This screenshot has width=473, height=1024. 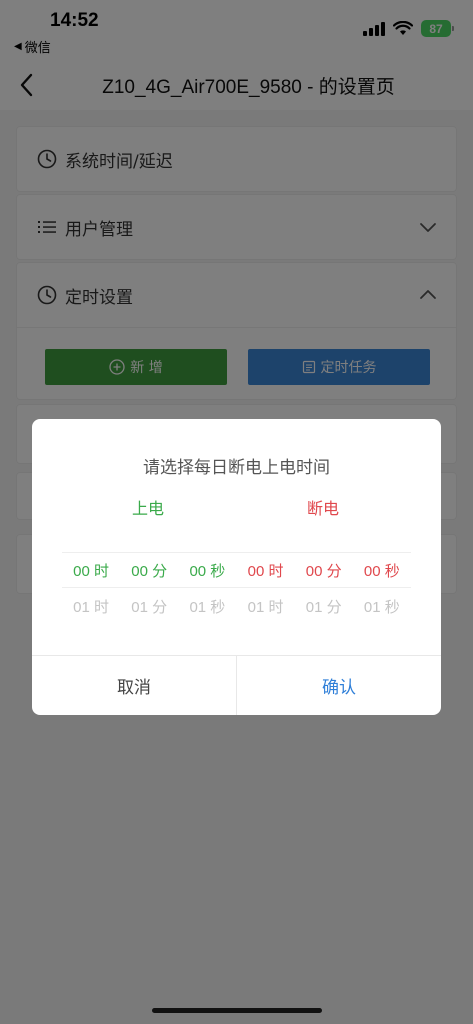 I want to click on power-on-minute-picker: 00 分, so click(x=149, y=570).